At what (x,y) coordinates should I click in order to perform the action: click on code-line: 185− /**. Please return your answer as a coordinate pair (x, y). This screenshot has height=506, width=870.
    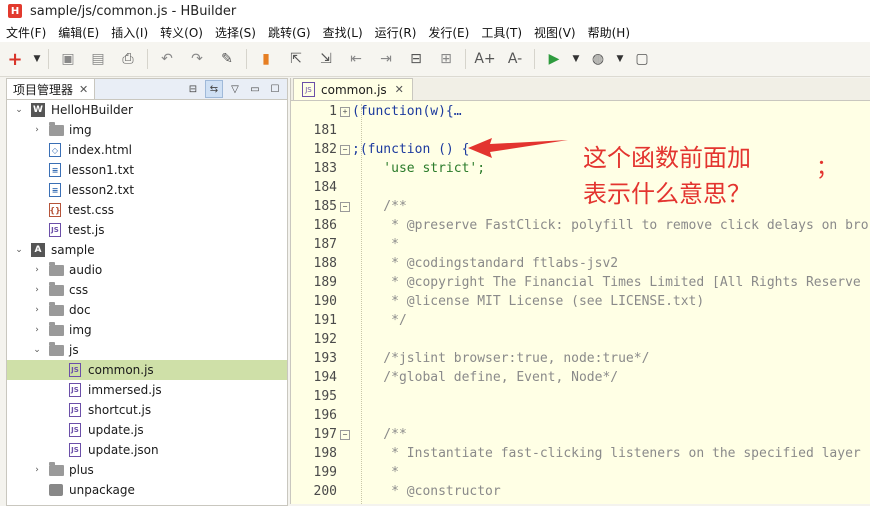
    Looking at the image, I should click on (580, 206).